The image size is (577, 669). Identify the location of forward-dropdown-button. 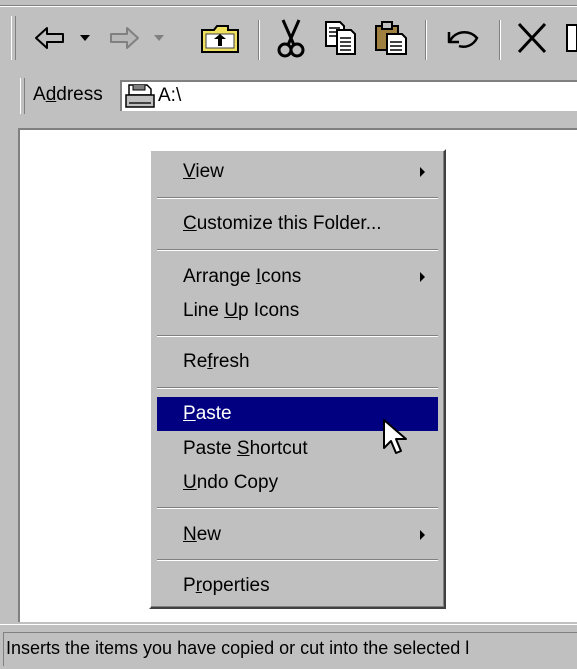
(159, 38).